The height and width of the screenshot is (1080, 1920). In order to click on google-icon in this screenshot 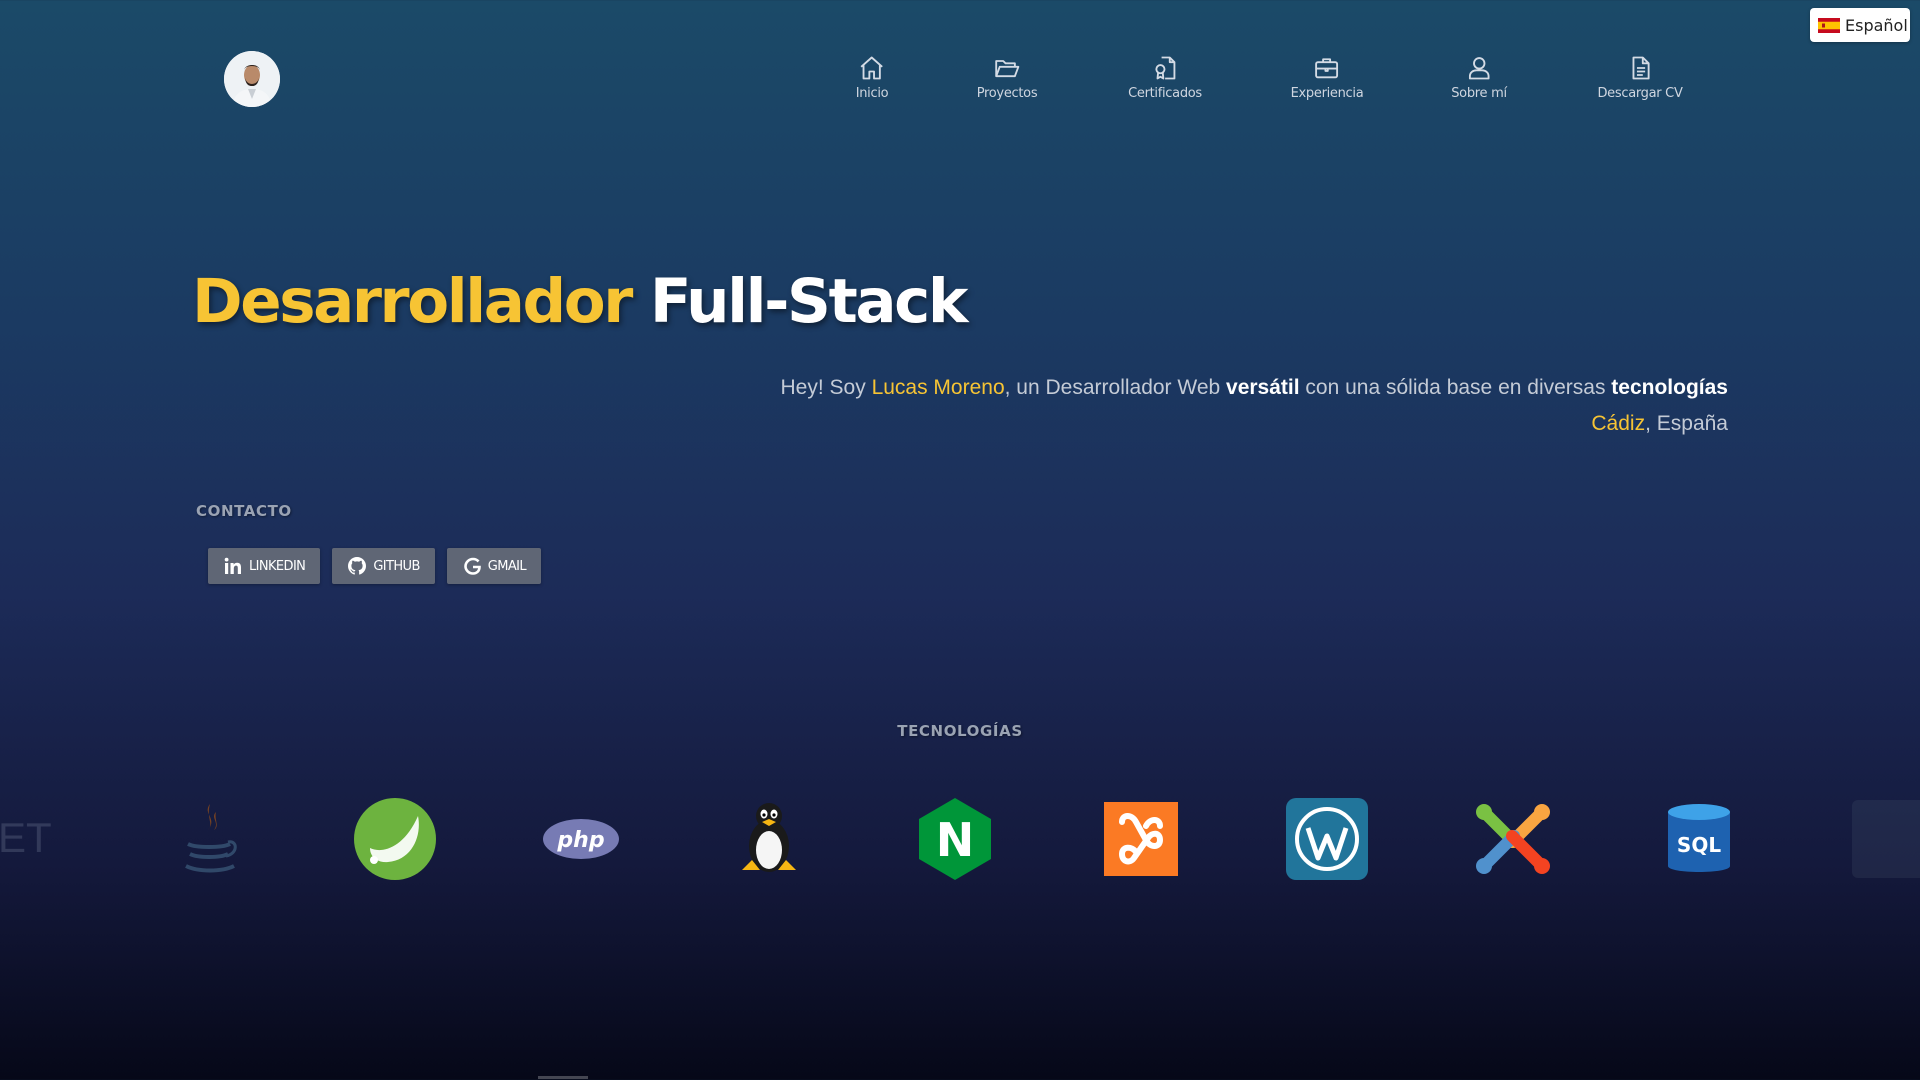, I will do `click(472, 566)`.